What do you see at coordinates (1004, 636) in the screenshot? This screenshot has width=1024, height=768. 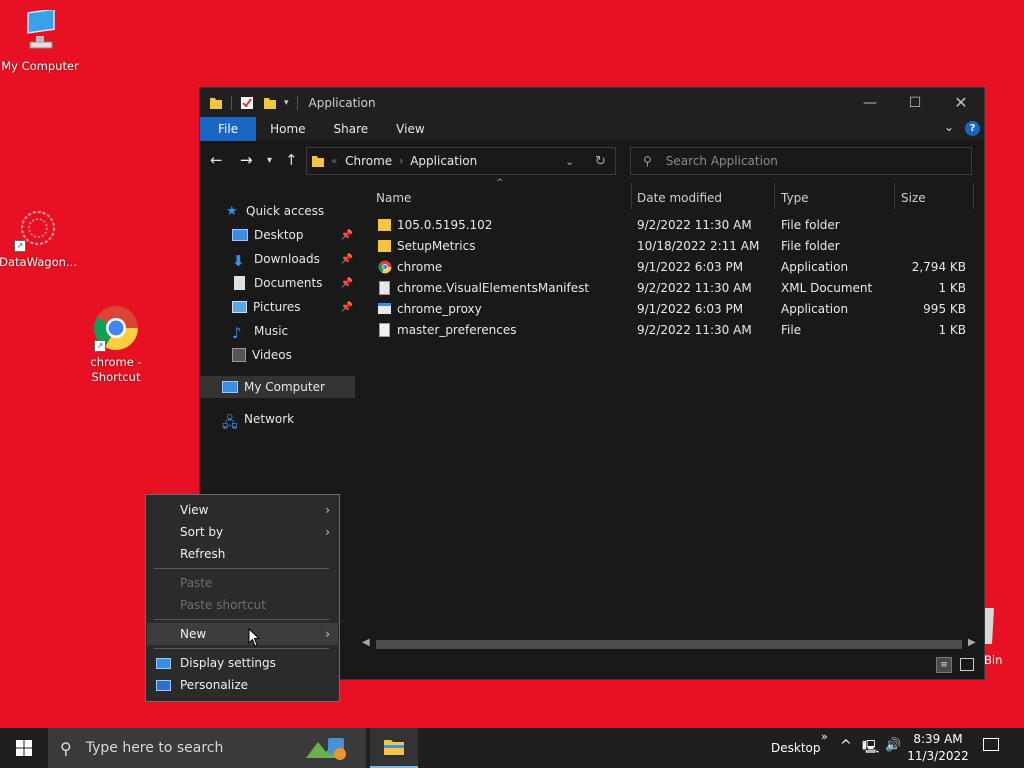 I see `desktop-icon-recycle-bin: Bin` at bounding box center [1004, 636].